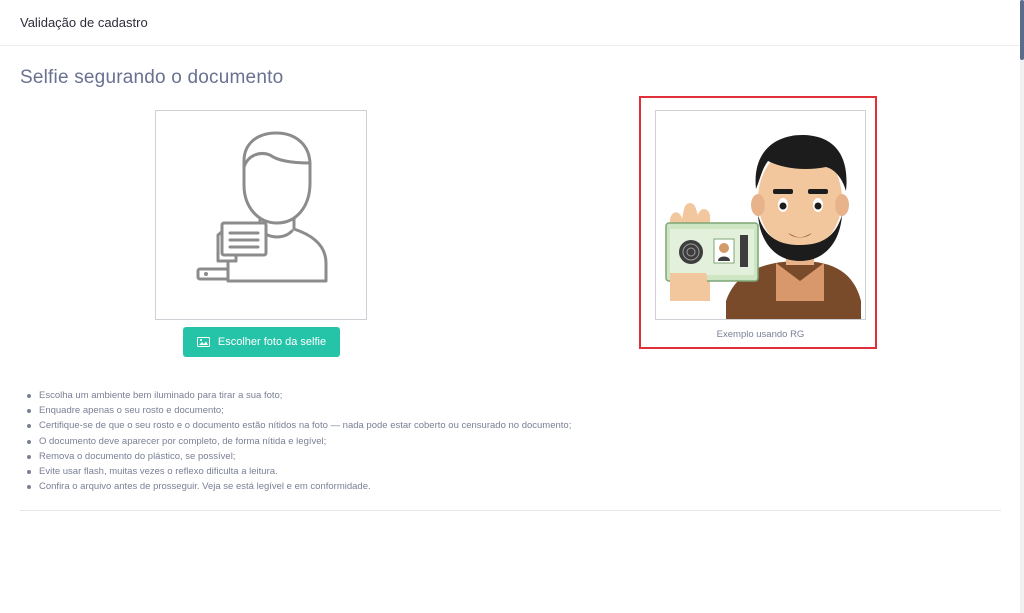 The width and height of the screenshot is (1024, 613). I want to click on choose-selfie-button-label: Escolher foto da selfie, so click(272, 342).